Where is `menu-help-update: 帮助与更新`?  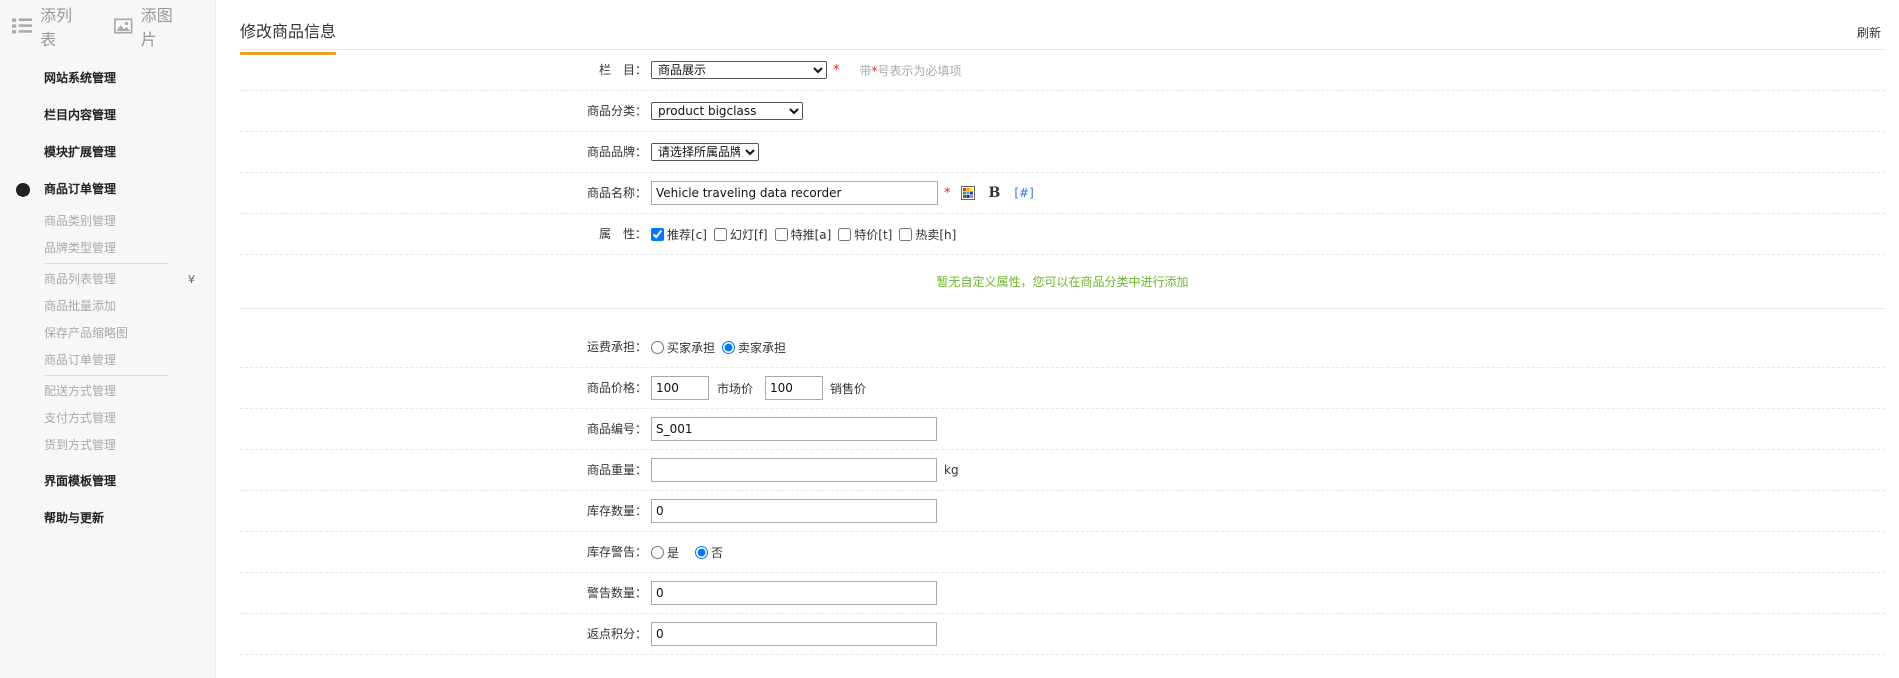
menu-help-update: 帮助与更新 is located at coordinates (107, 518).